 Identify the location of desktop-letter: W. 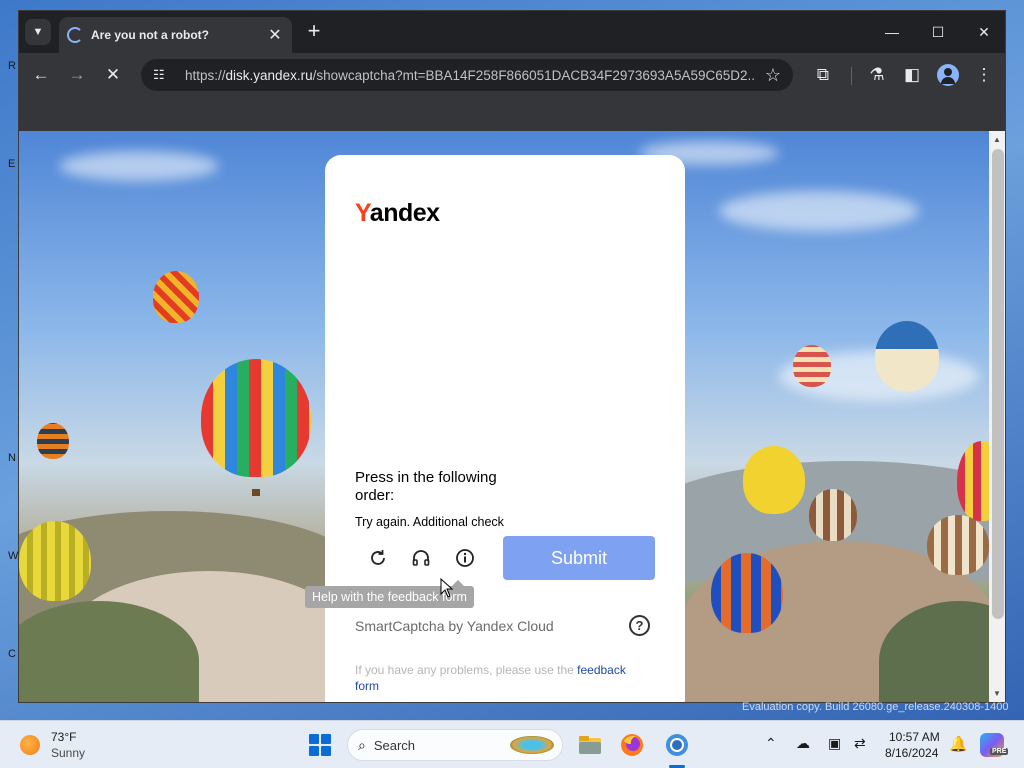
(13, 556).